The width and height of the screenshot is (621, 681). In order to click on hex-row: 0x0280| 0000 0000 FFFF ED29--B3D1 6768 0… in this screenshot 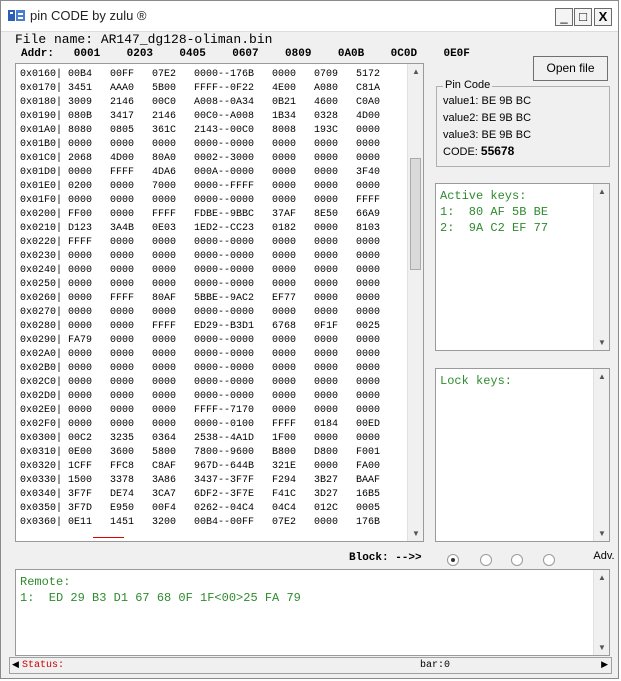, I will do `click(200, 326)`.